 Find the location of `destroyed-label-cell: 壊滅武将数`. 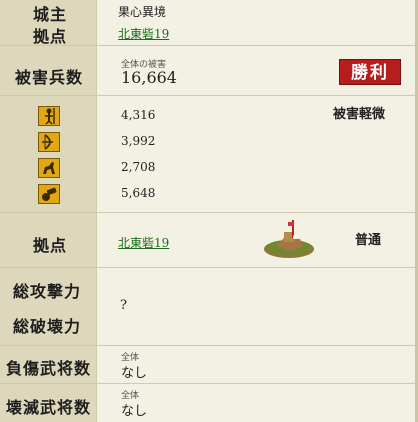

destroyed-label-cell: 壊滅武将数 is located at coordinates (48, 403).